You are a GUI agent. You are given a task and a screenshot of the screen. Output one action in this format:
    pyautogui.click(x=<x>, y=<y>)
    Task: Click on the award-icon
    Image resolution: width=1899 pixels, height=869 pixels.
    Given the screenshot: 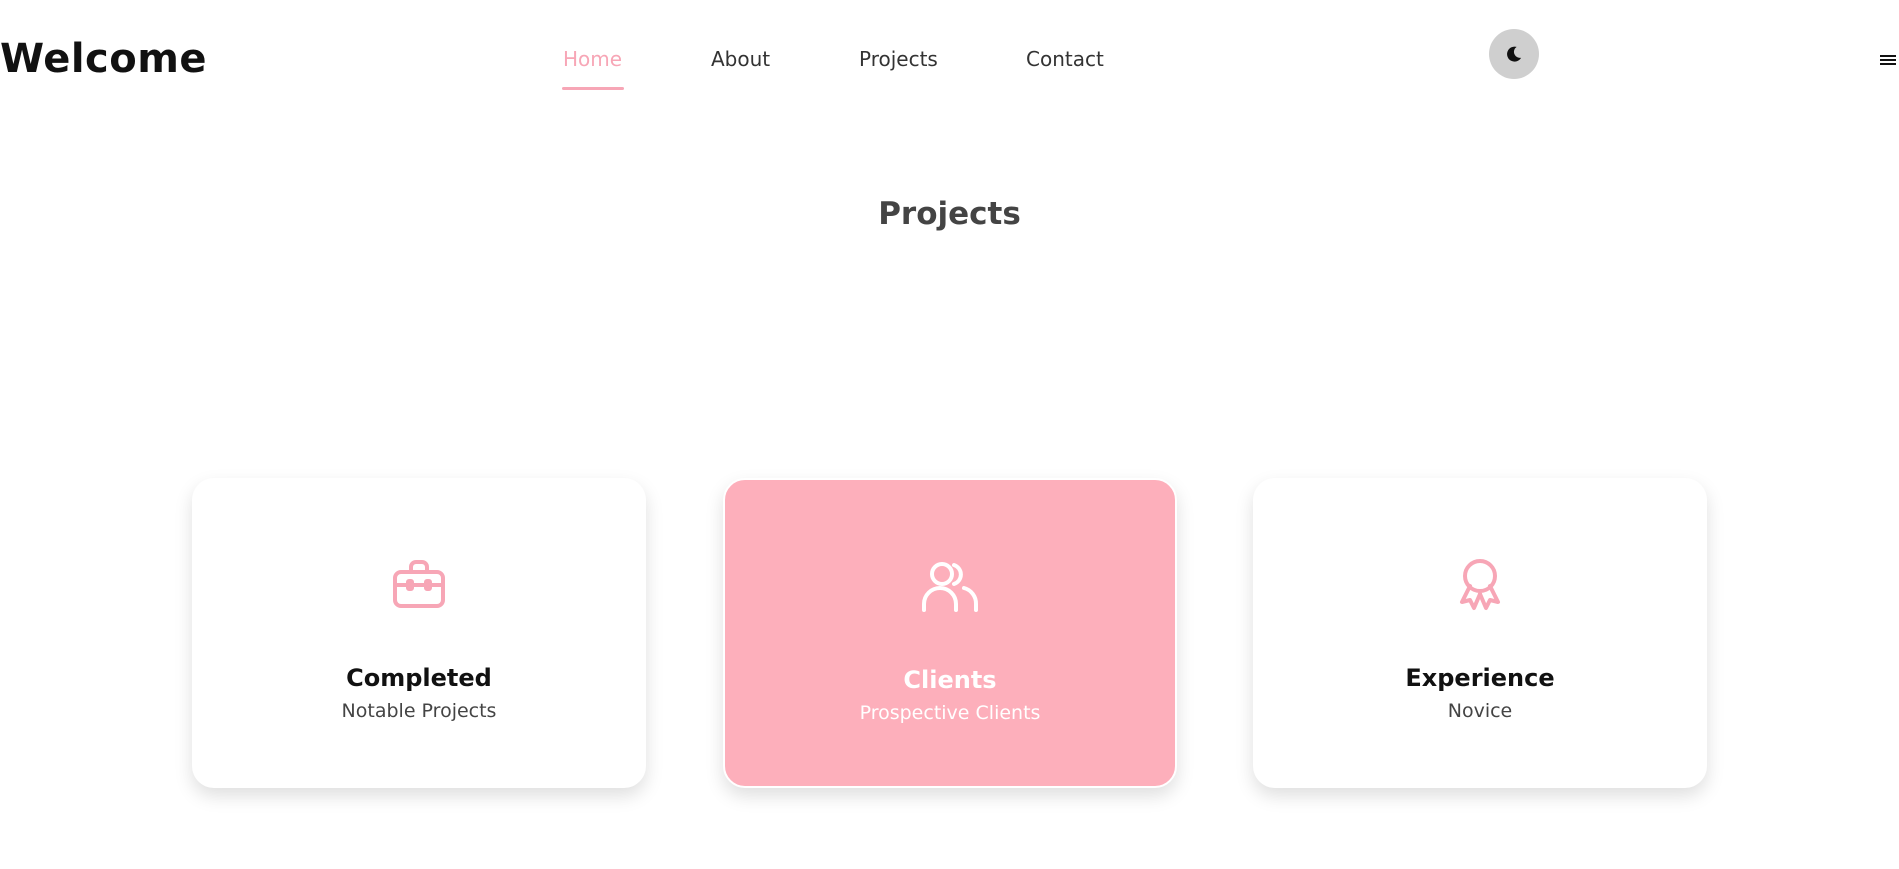 What is the action you would take?
    pyautogui.click(x=1480, y=584)
    